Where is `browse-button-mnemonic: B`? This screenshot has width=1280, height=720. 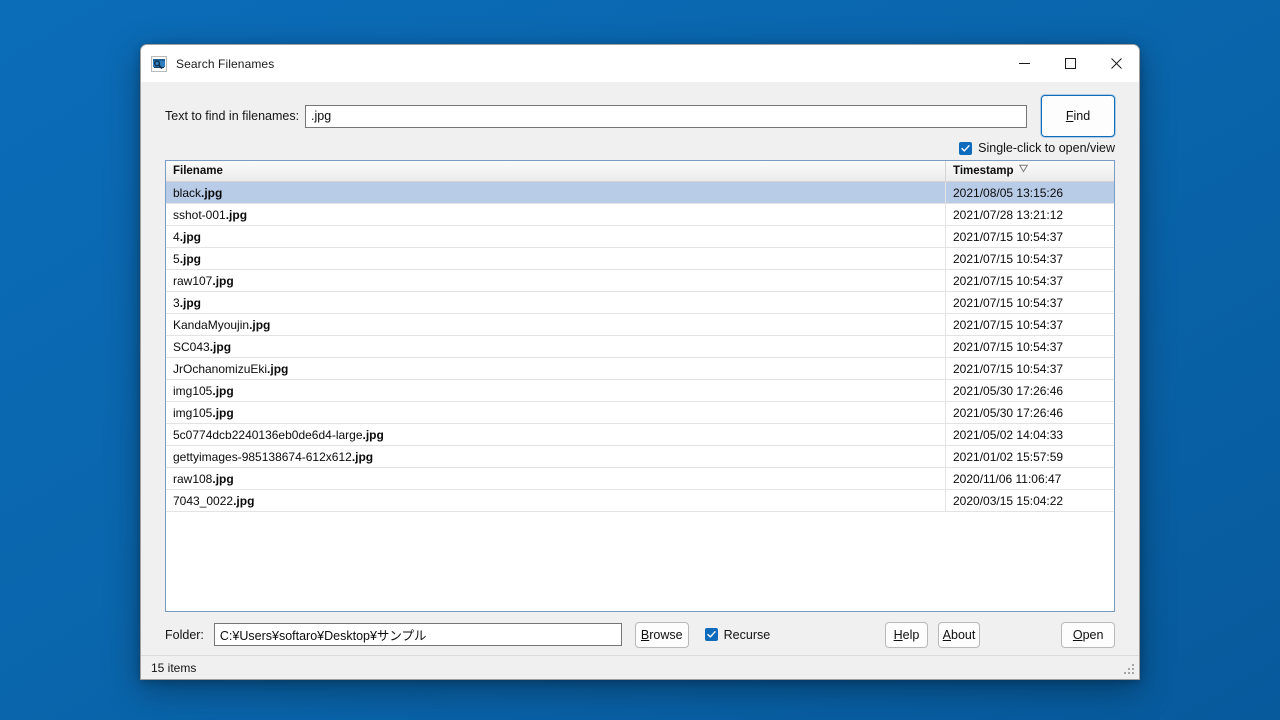
browse-button-mnemonic: B is located at coordinates (645, 634).